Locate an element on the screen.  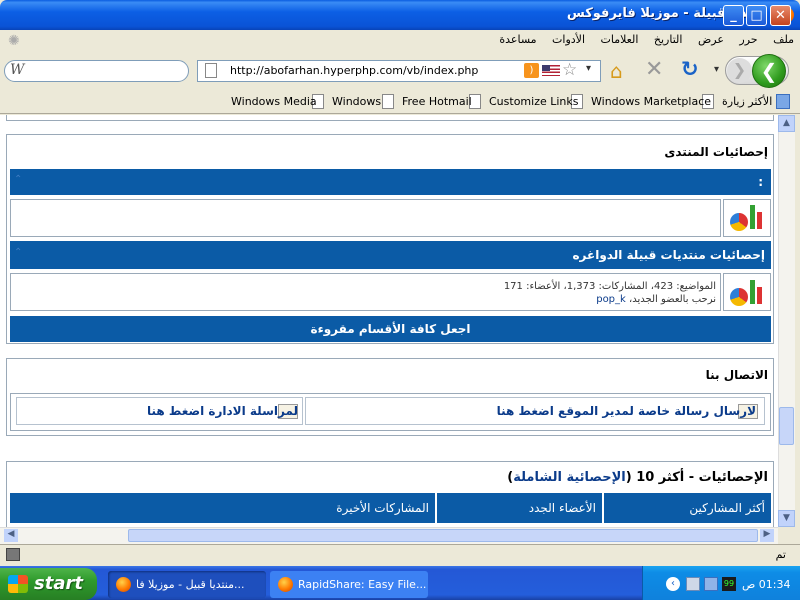
throbber-icon: ✺ is located at coordinates (14, 41).